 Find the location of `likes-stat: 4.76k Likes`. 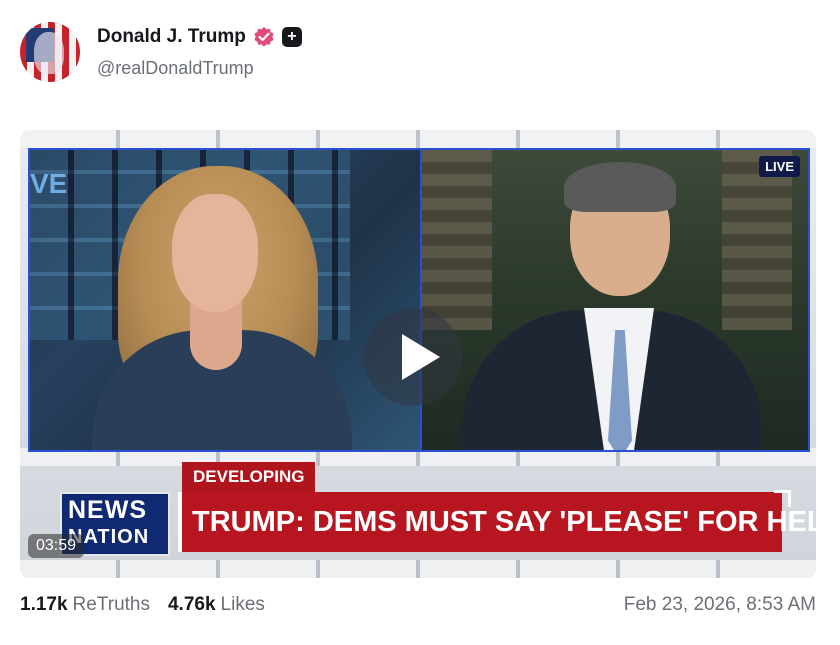

likes-stat: 4.76k Likes is located at coordinates (216, 605).